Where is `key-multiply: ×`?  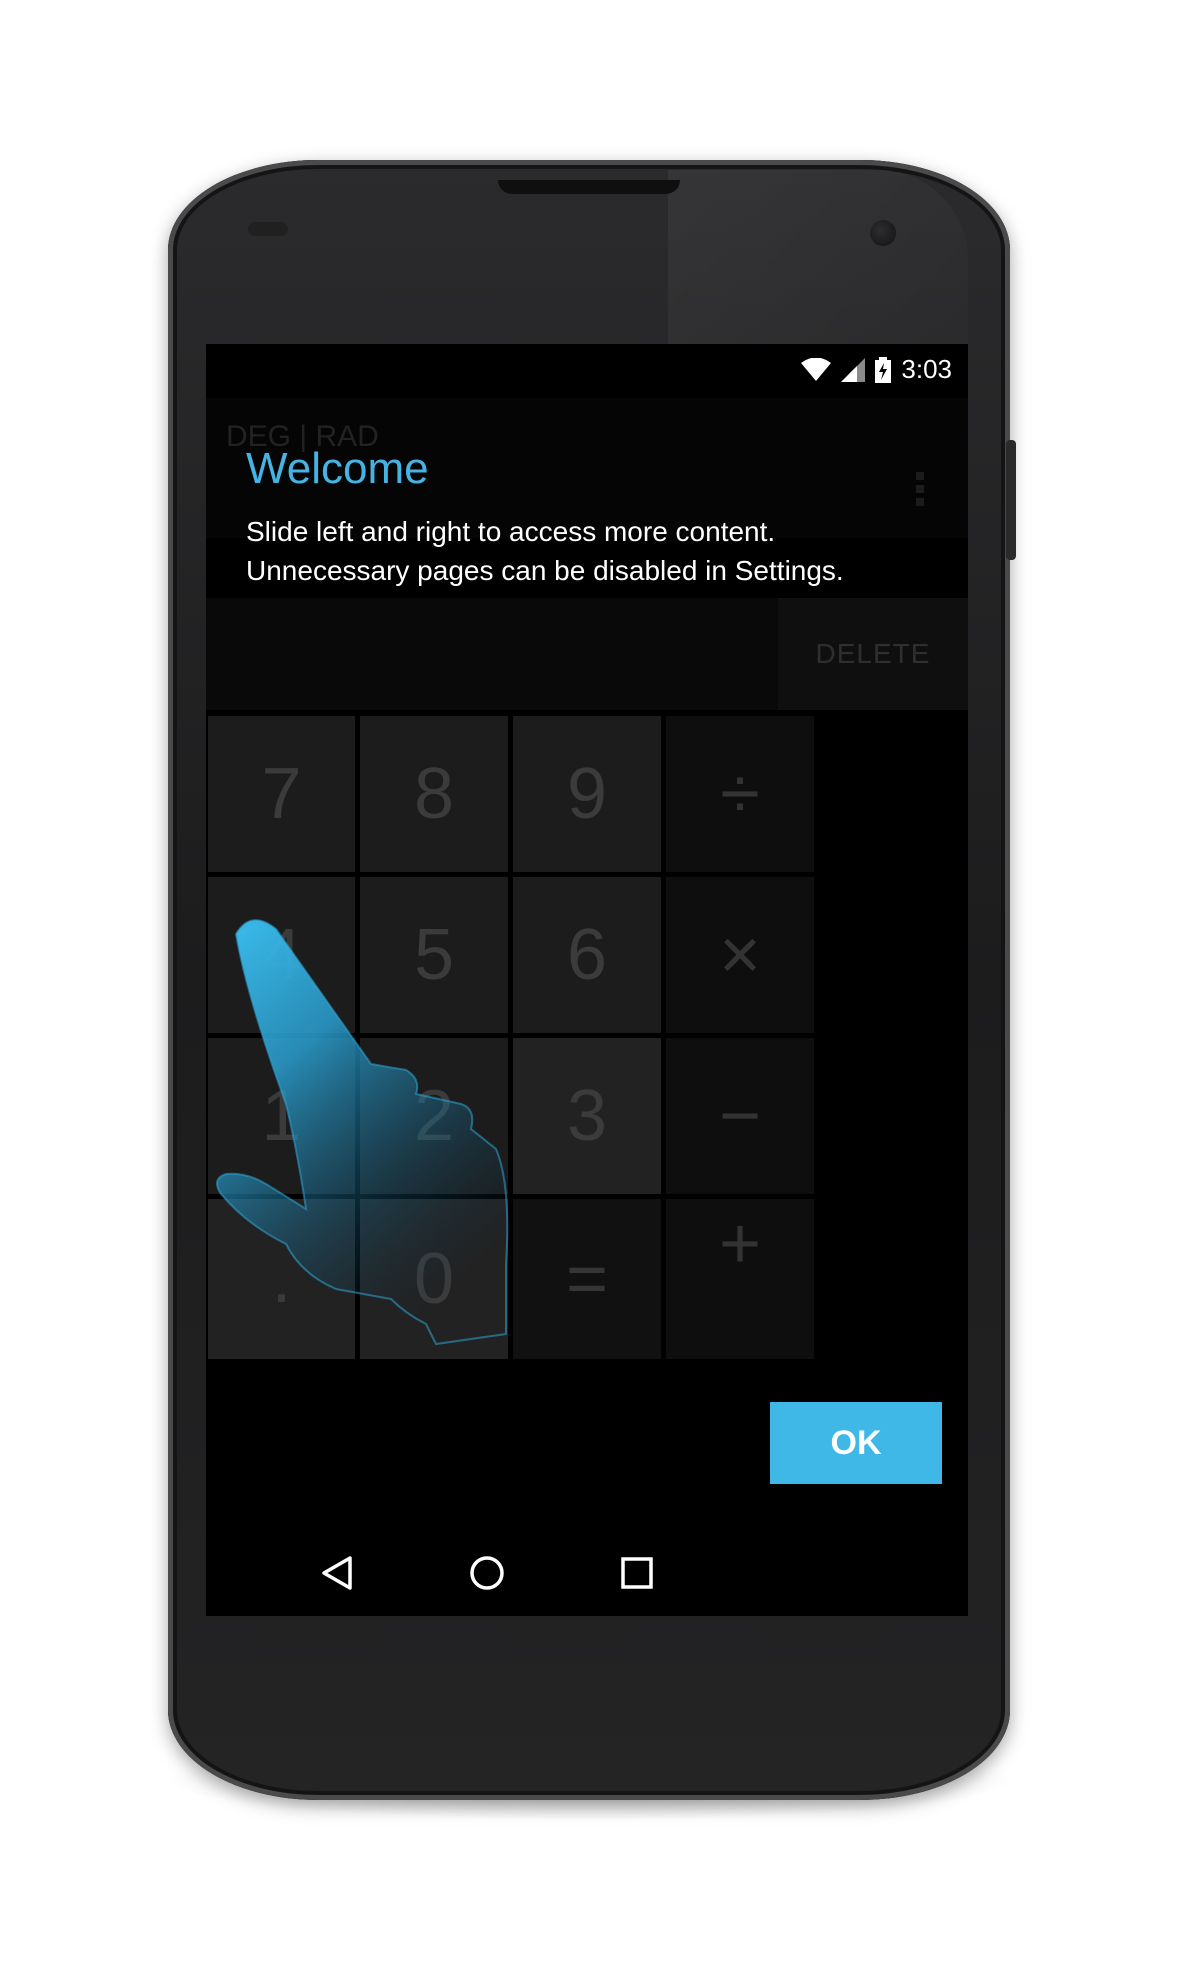
key-multiply: × is located at coordinates (740, 955).